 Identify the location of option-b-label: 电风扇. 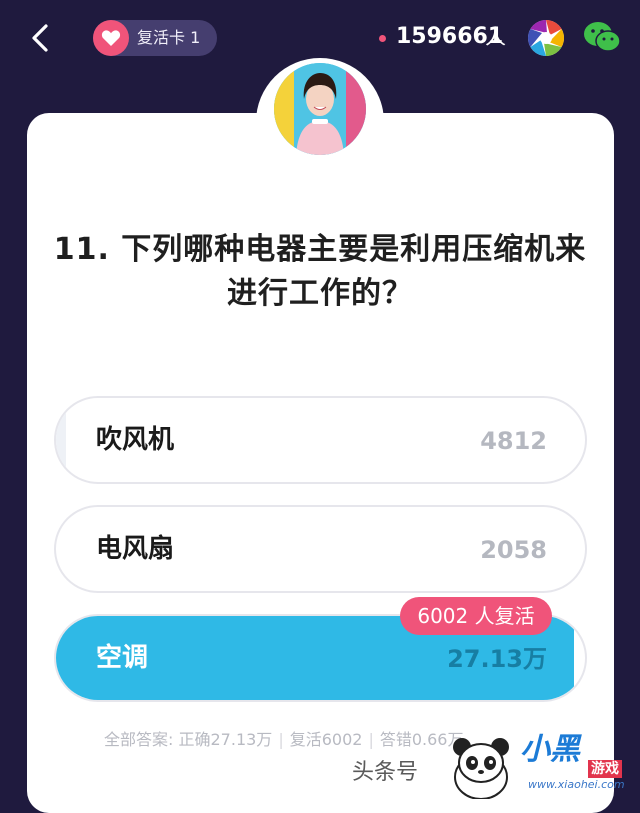
(135, 549).